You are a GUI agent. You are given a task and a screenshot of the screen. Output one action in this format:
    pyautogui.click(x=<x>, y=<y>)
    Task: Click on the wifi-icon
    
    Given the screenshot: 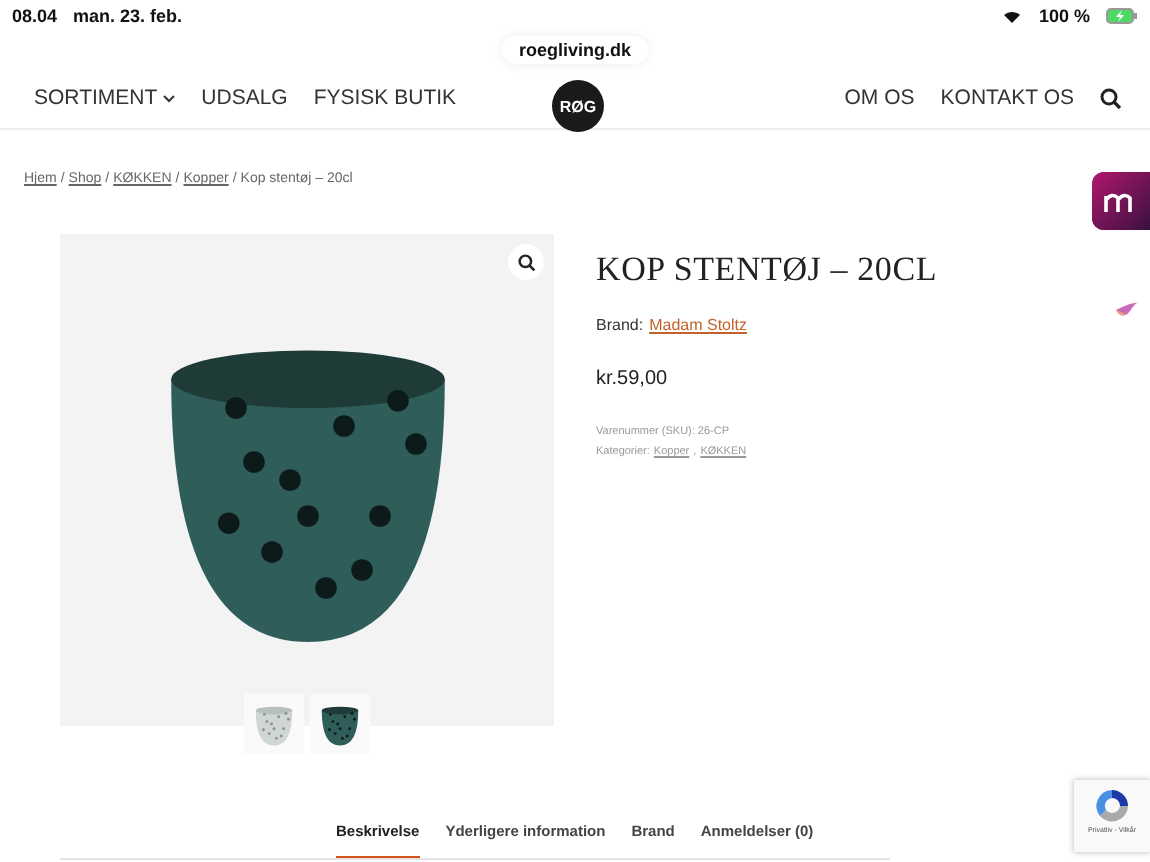 What is the action you would take?
    pyautogui.click(x=1012, y=16)
    